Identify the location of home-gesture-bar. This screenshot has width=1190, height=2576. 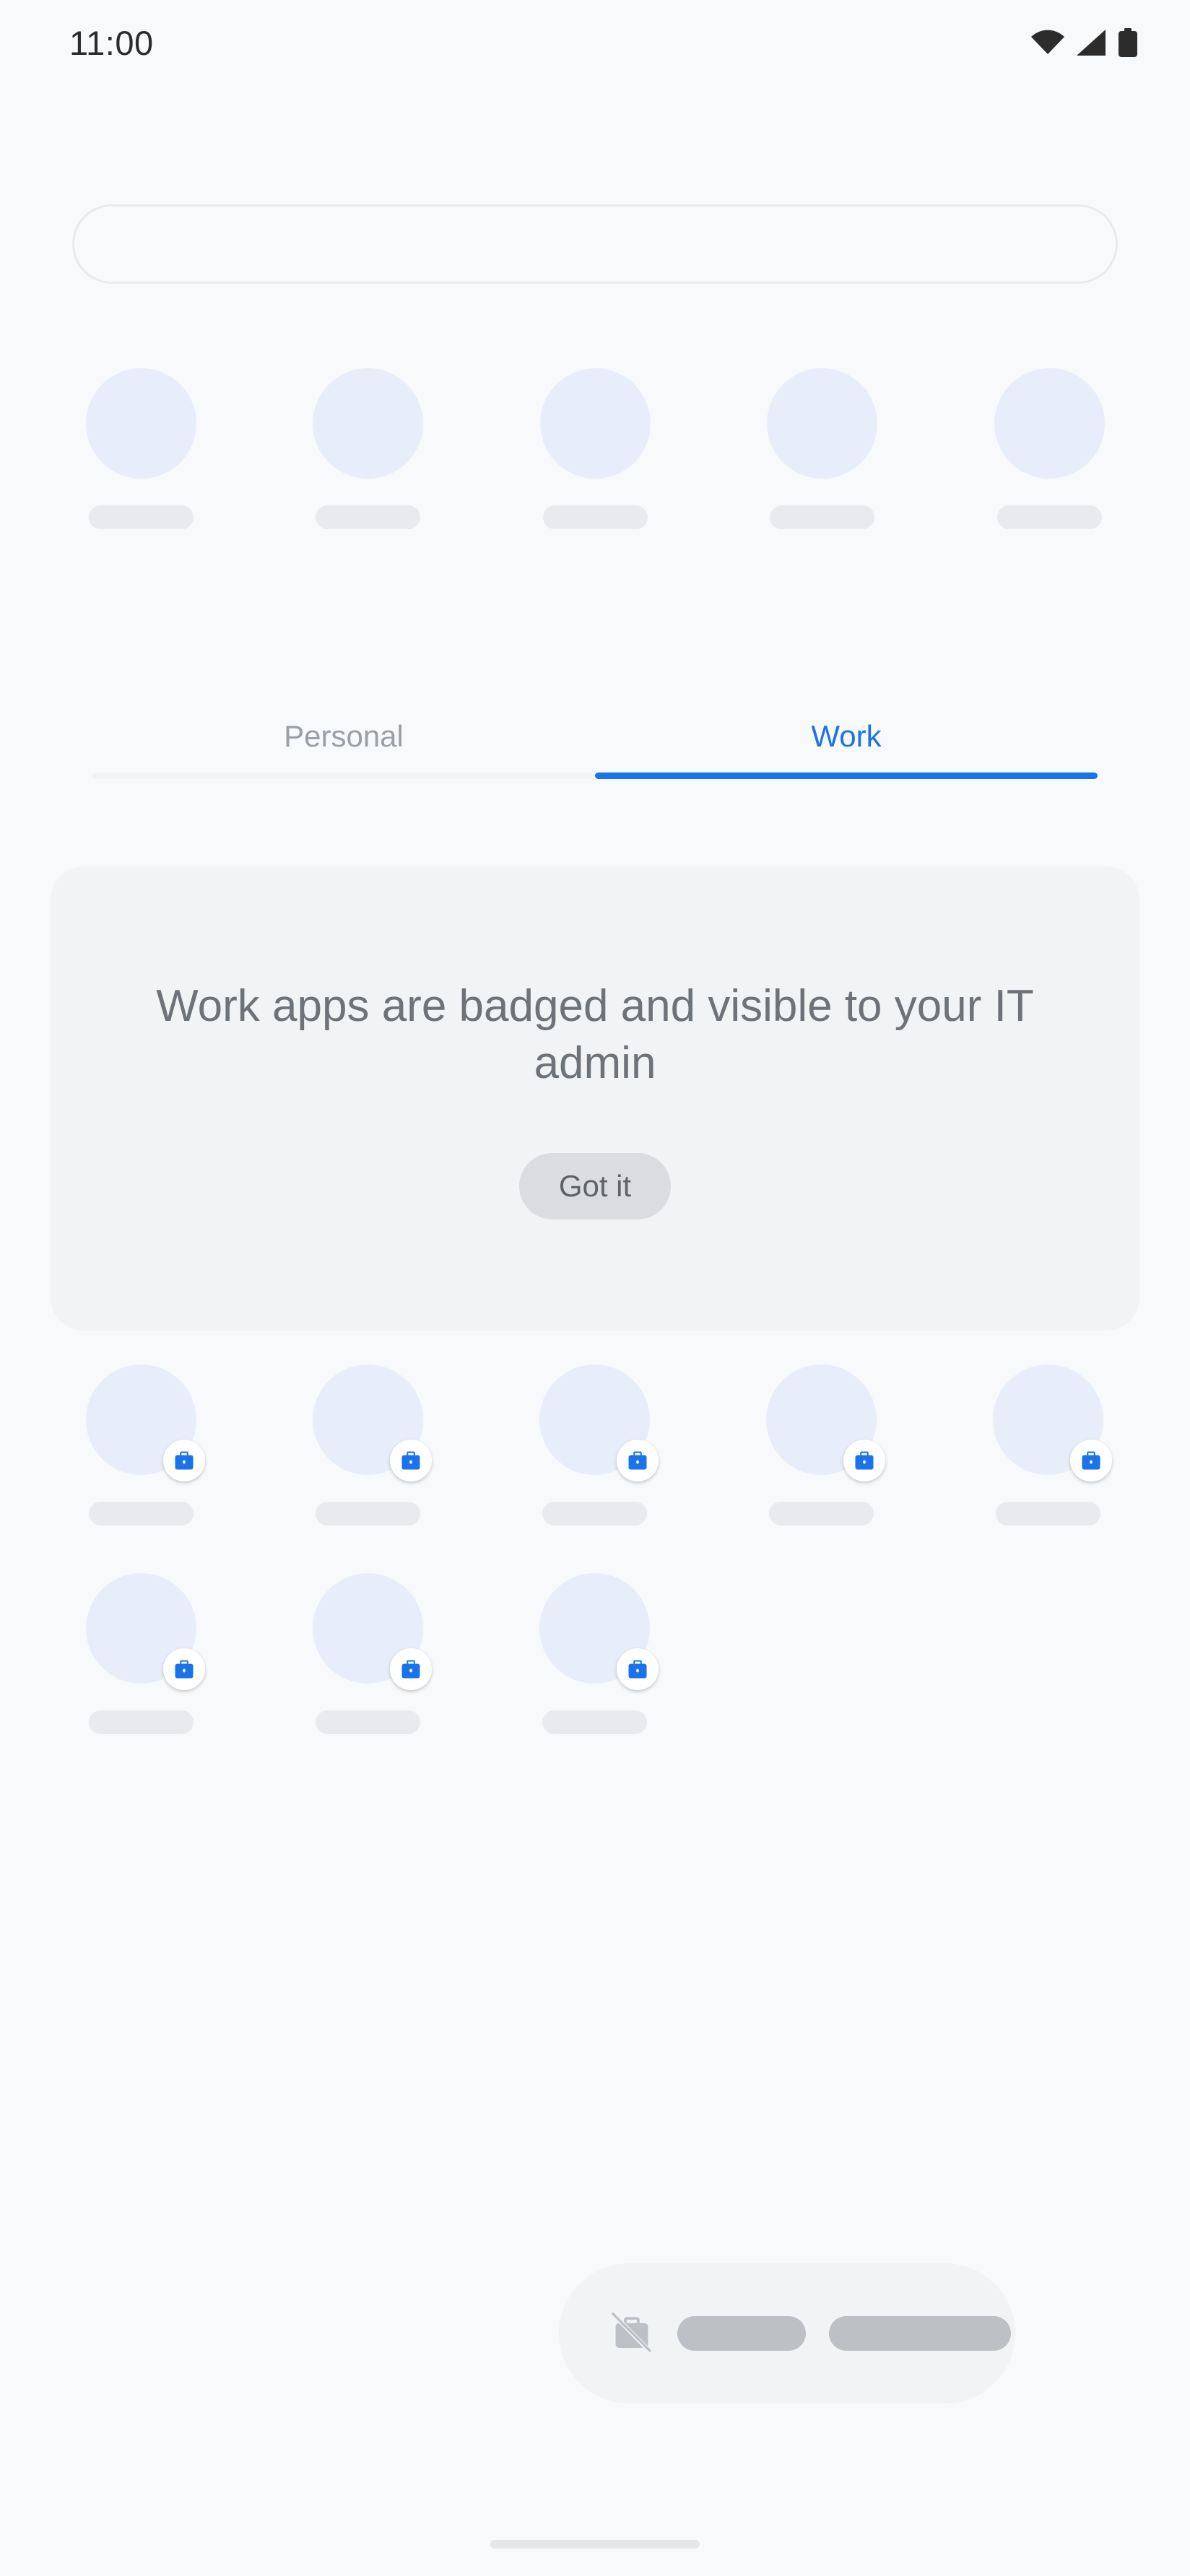
(595, 2544).